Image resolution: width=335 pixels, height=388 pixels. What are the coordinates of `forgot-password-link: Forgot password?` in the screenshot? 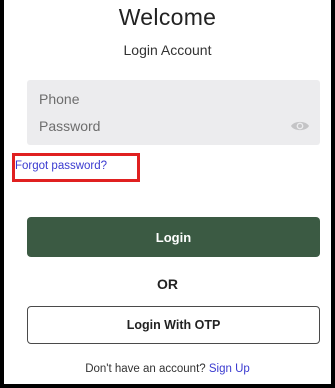 It's located at (61, 166).